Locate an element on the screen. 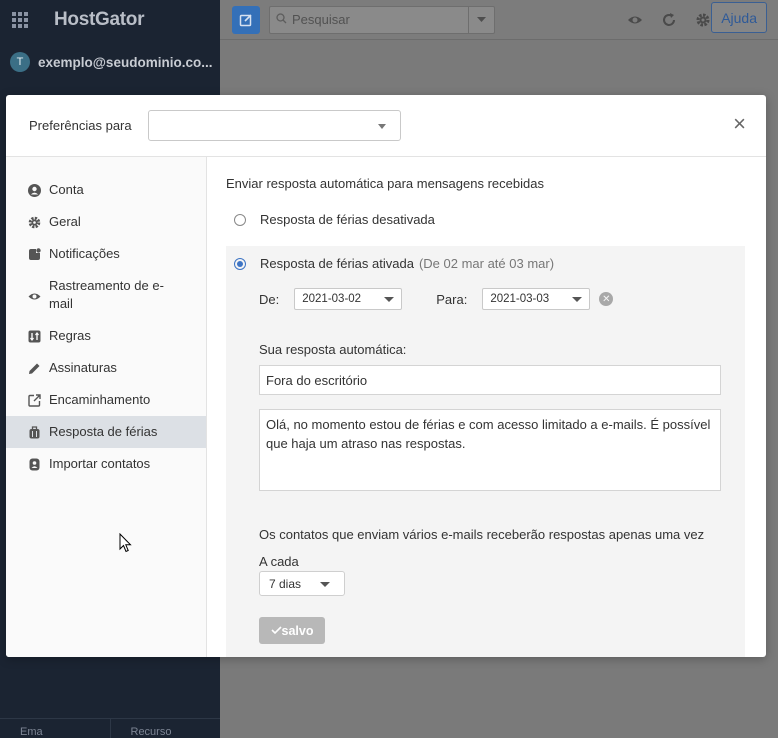  nav-item-notificacoes: Notificações is located at coordinates (106, 254).